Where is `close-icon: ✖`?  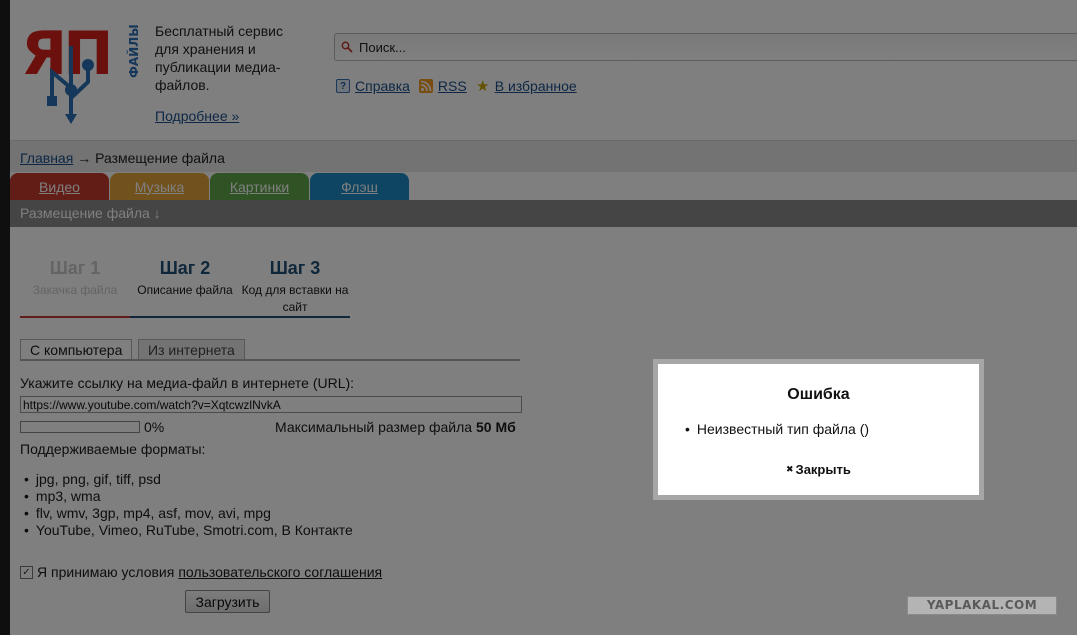
close-icon: ✖ is located at coordinates (790, 469).